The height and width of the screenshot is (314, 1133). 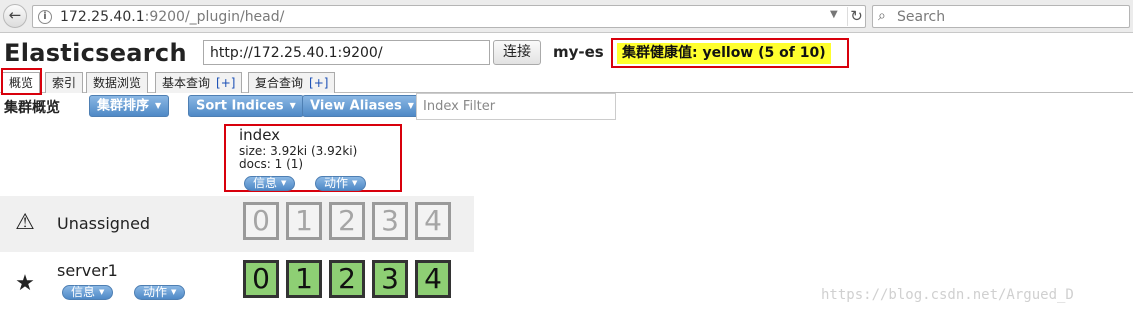 I want to click on search-placeholder: Search, so click(x=921, y=17).